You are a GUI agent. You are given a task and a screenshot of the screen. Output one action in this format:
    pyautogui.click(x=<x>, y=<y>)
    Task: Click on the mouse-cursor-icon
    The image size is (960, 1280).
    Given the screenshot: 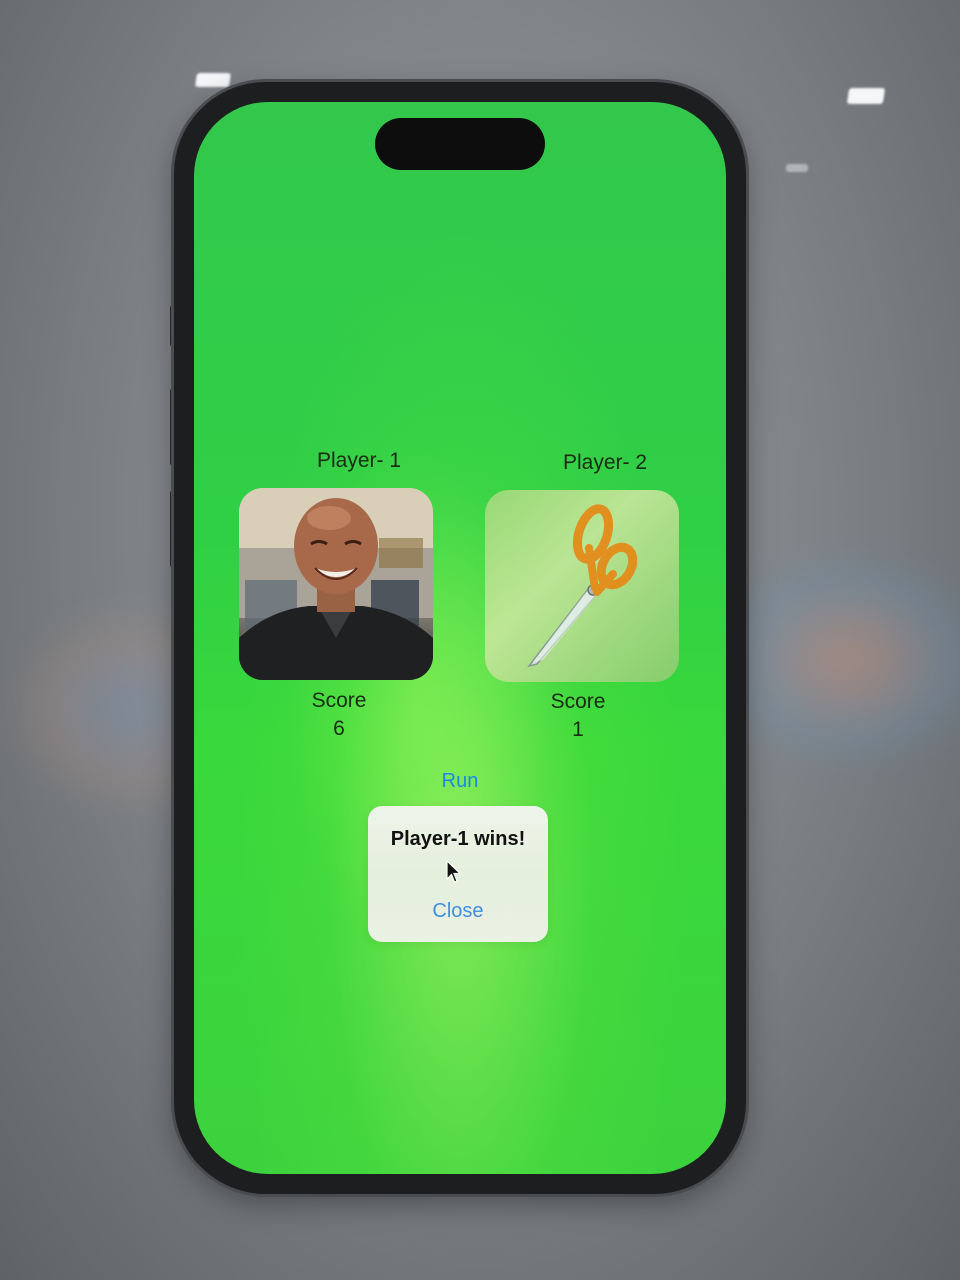 What is the action you would take?
    pyautogui.click(x=454, y=871)
    